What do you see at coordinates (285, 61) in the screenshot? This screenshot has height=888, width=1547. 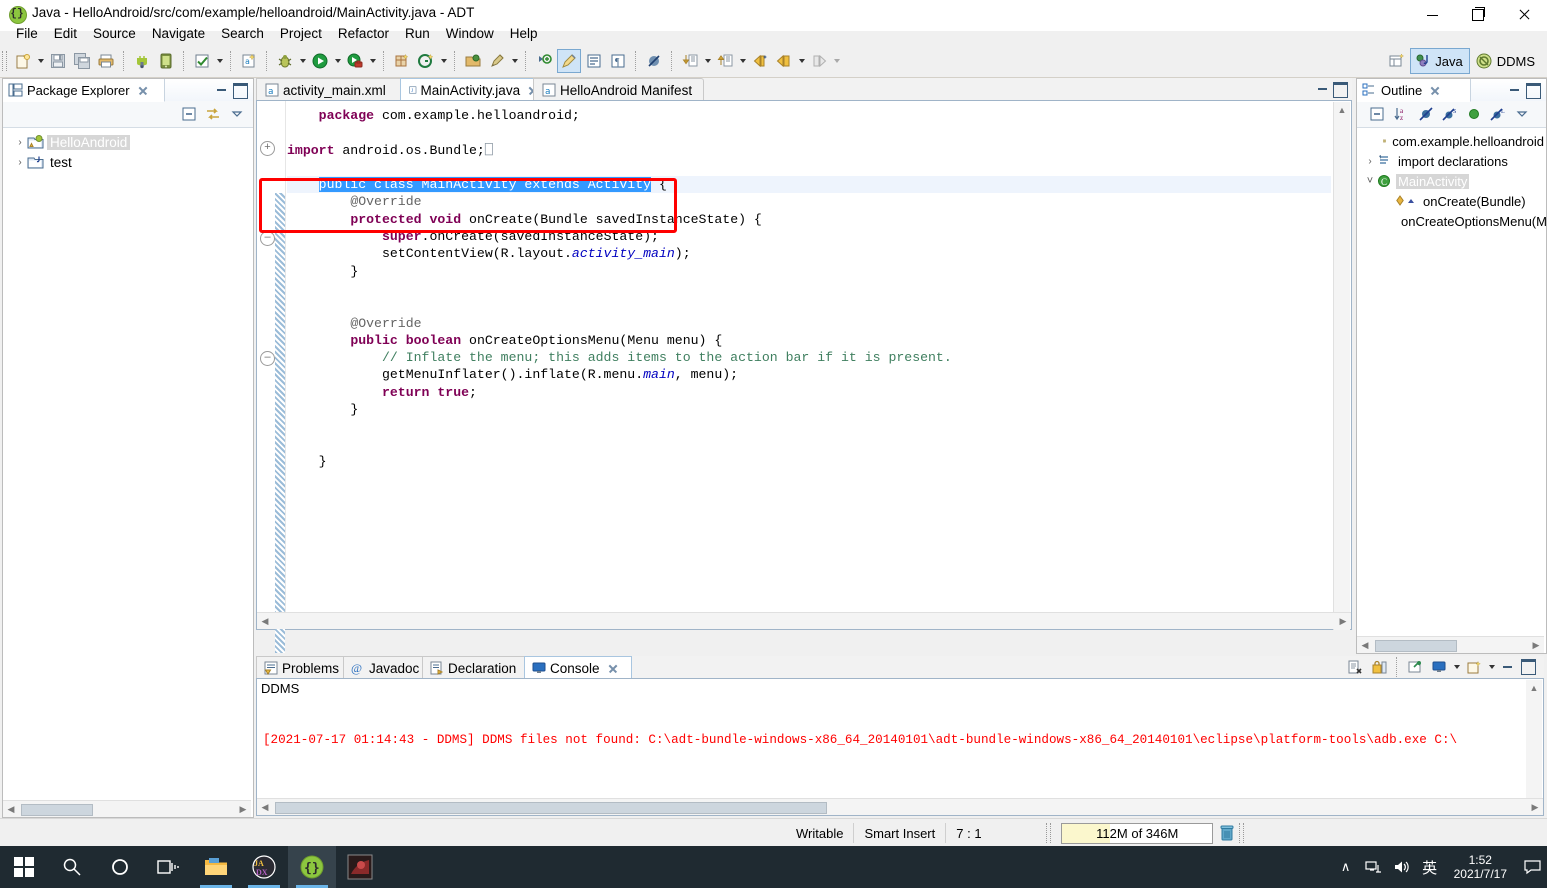 I see `debug-icon` at bounding box center [285, 61].